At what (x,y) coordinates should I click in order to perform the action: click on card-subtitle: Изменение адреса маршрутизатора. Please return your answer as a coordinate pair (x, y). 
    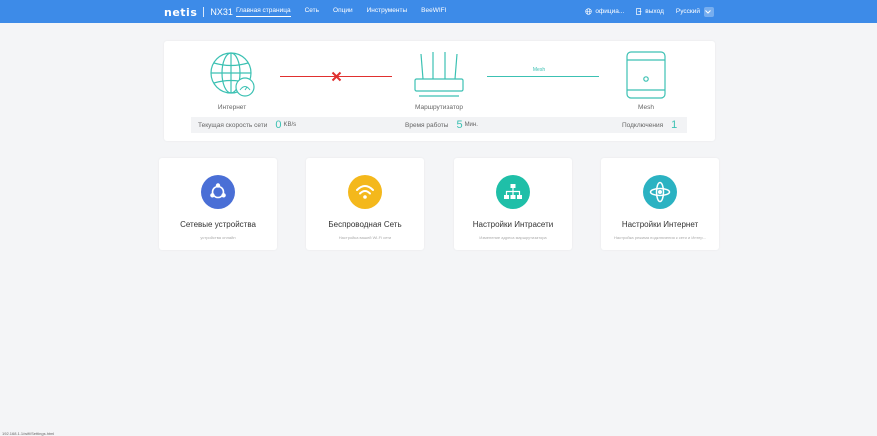
    Looking at the image, I should click on (513, 237).